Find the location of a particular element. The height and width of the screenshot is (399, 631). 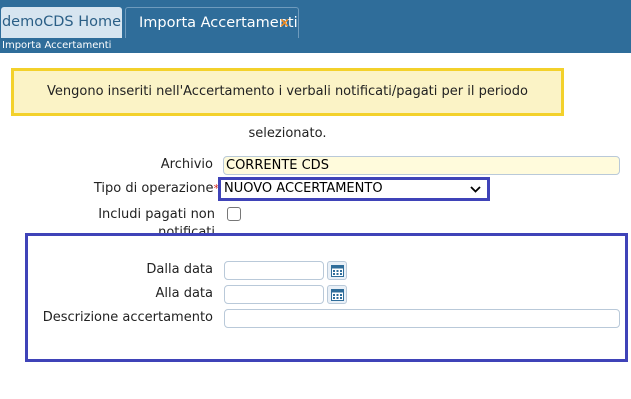

tipo-operazione-label-text: Tipo di operazione is located at coordinates (153, 188).